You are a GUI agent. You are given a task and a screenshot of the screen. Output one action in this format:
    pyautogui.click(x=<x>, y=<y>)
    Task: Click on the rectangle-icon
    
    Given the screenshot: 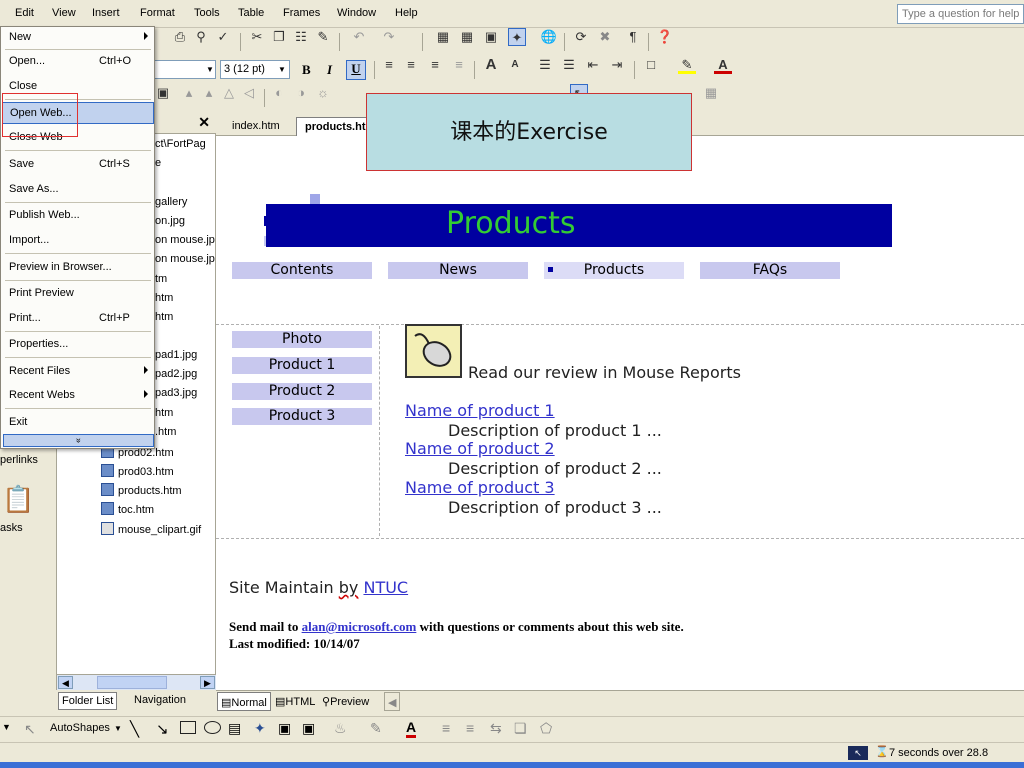 What is the action you would take?
    pyautogui.click(x=188, y=727)
    